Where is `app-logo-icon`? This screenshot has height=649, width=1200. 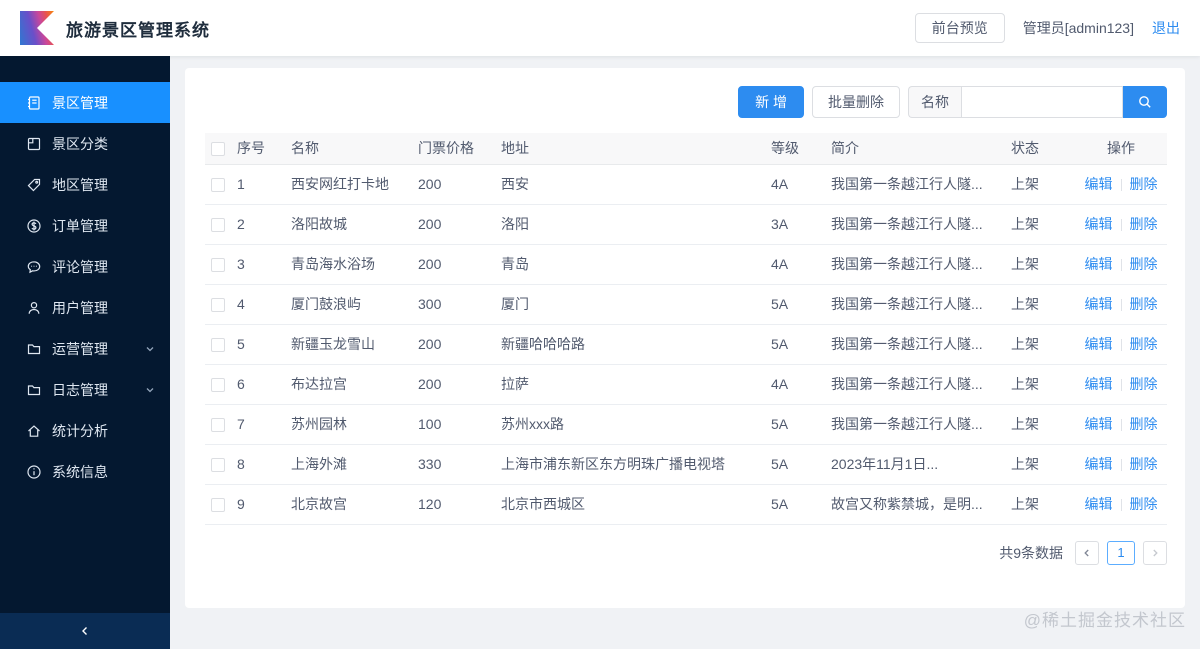 app-logo-icon is located at coordinates (37, 28).